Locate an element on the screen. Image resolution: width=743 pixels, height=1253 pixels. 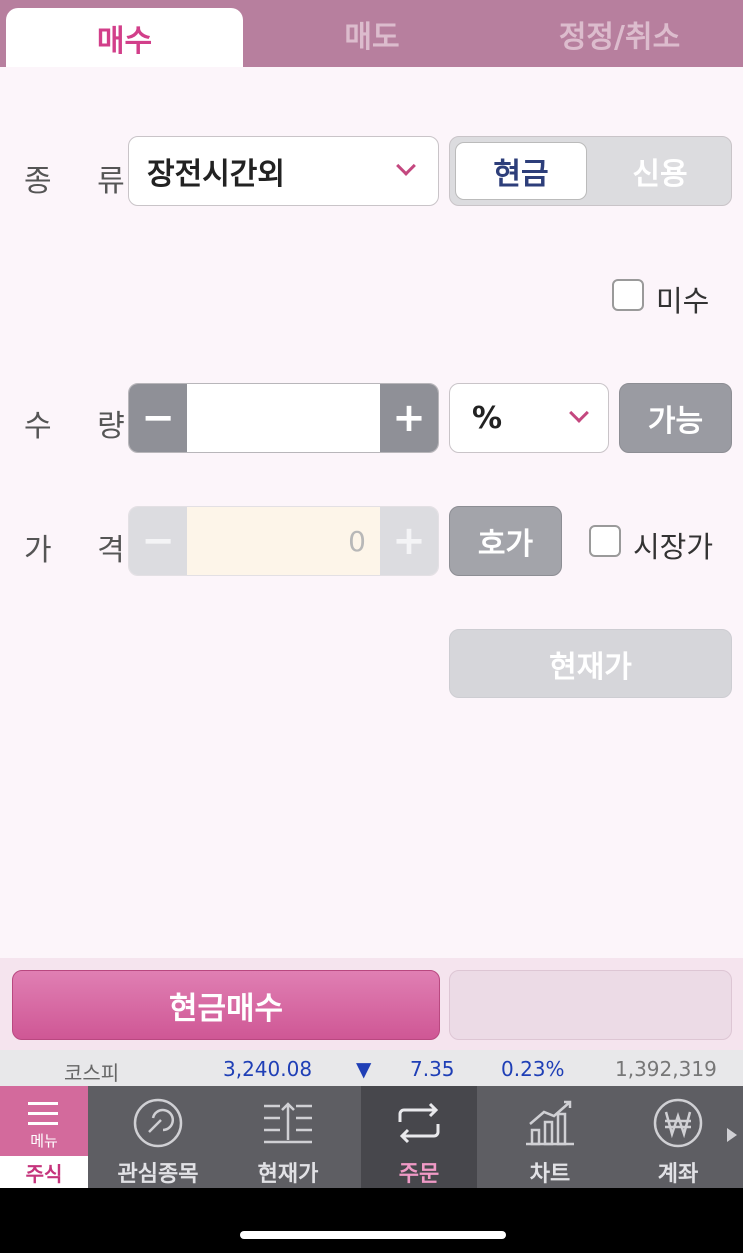
cash-option: 현금 is located at coordinates (521, 171).